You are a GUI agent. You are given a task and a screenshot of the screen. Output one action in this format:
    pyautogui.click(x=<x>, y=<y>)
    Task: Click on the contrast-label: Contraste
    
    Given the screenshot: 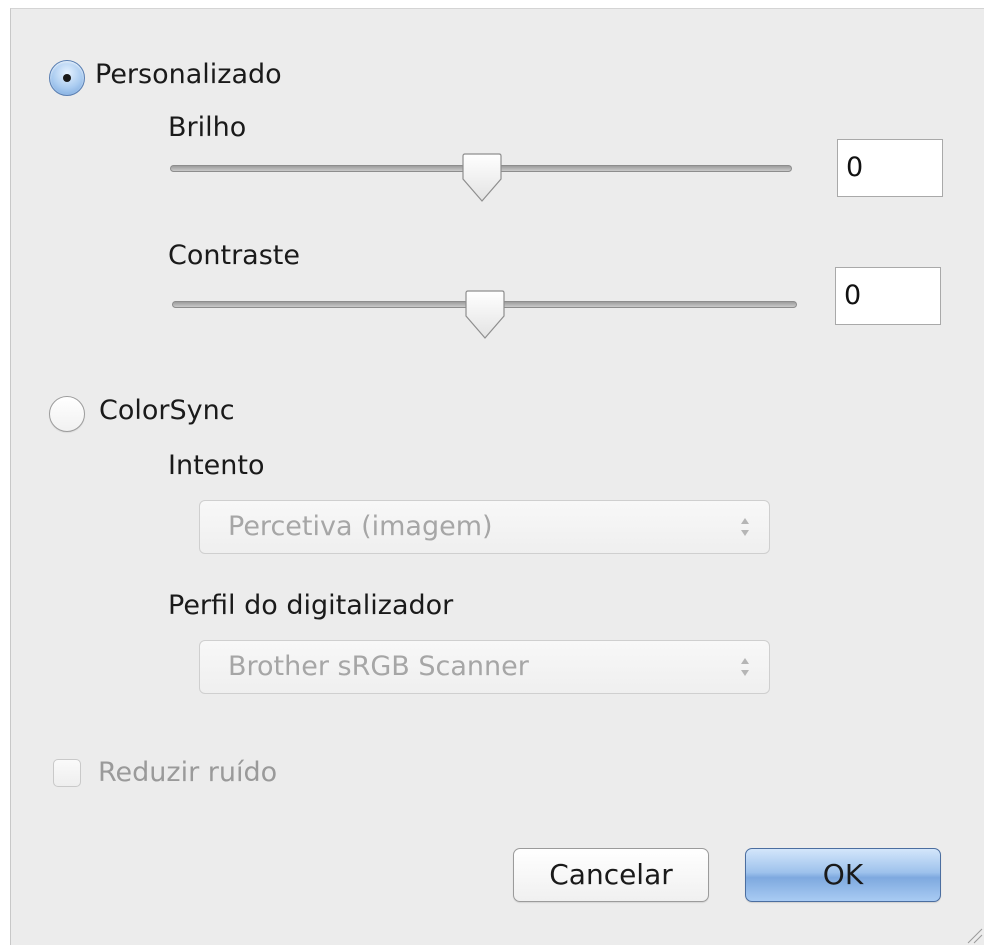 What is the action you would take?
    pyautogui.click(x=234, y=255)
    